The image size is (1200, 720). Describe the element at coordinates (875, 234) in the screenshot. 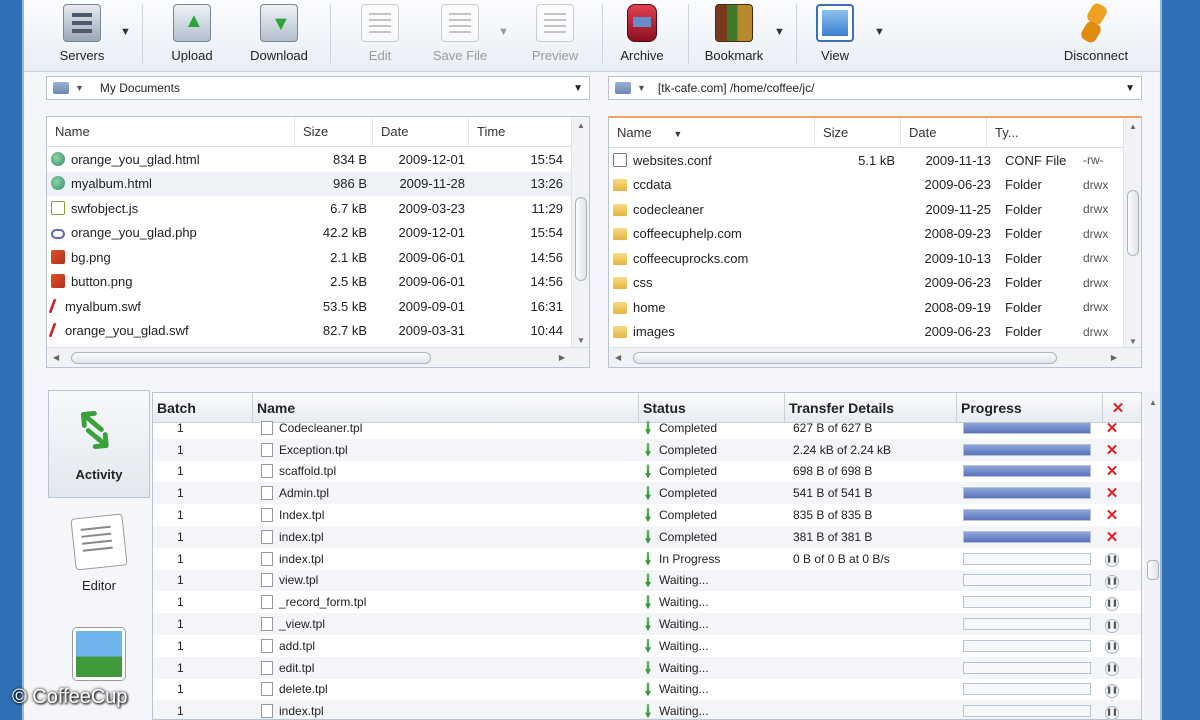

I see `list-item: coffeecuphelp.com 2008-09-23 Folder drwx` at that location.